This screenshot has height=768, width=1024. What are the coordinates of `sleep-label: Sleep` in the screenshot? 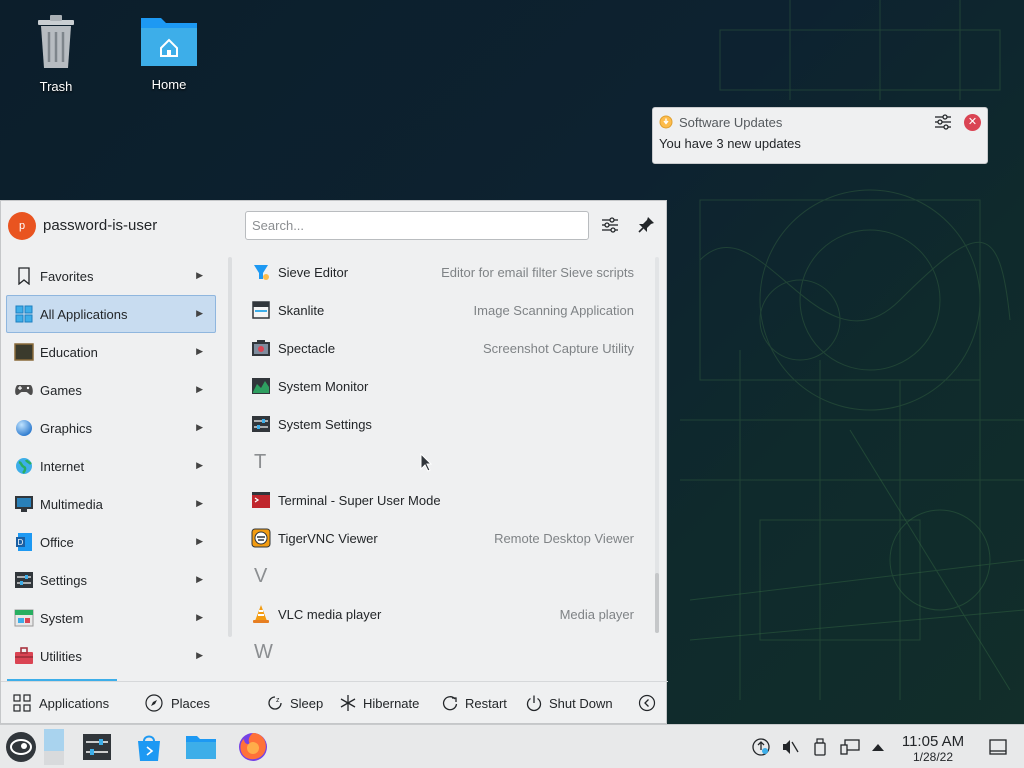 It's located at (307, 703).